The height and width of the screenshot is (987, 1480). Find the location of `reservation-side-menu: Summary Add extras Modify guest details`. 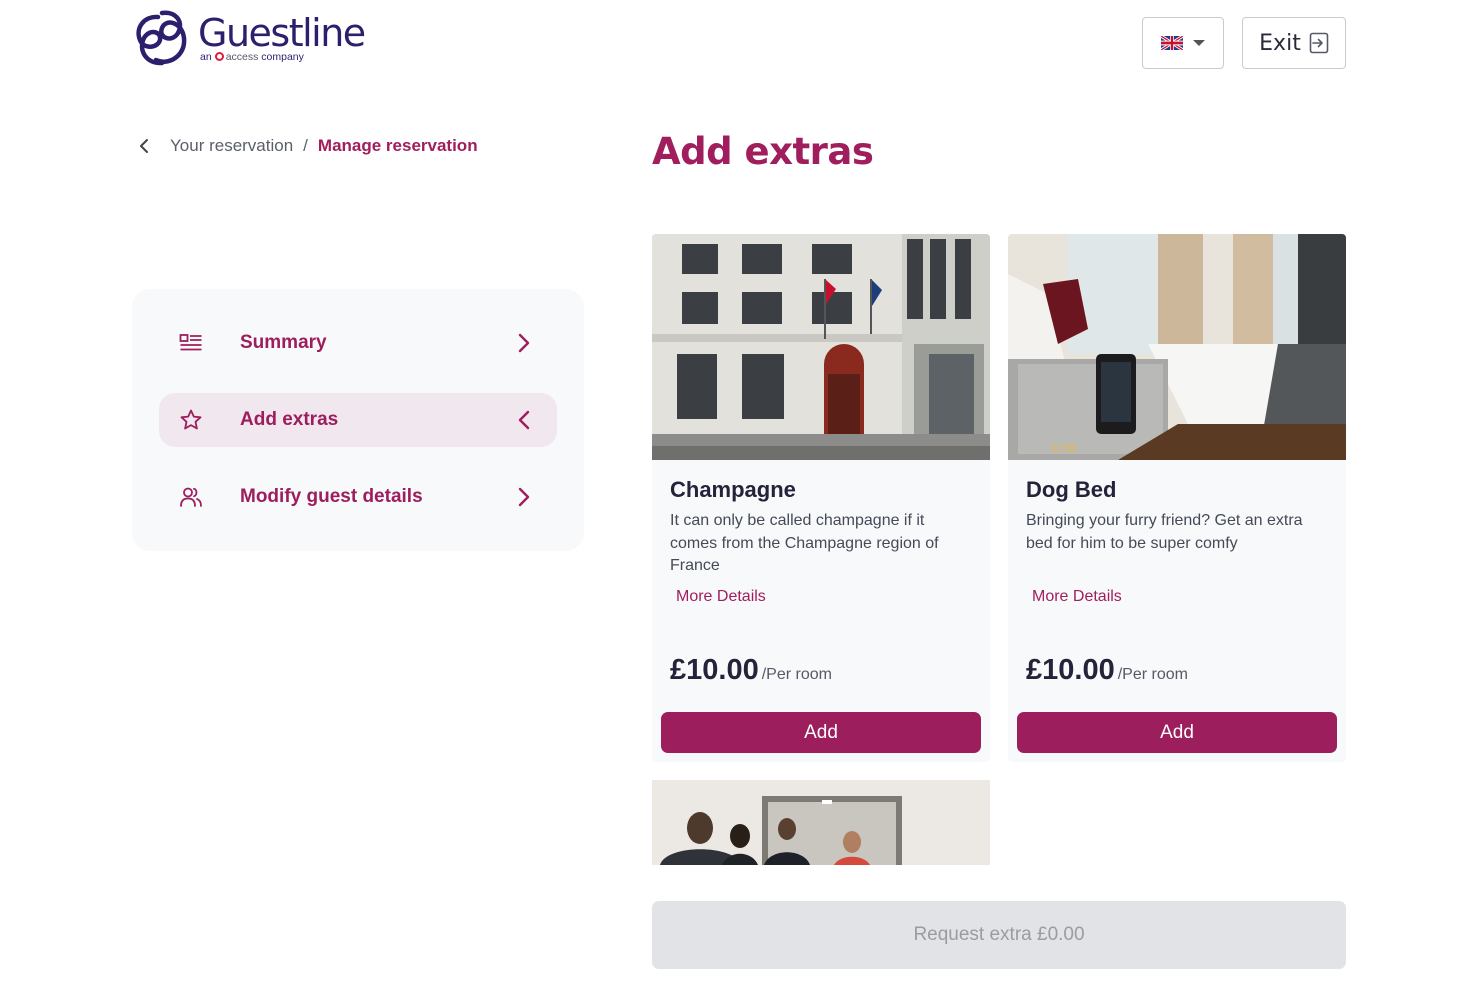

reservation-side-menu: Summary Add extras Modify guest details is located at coordinates (358, 420).